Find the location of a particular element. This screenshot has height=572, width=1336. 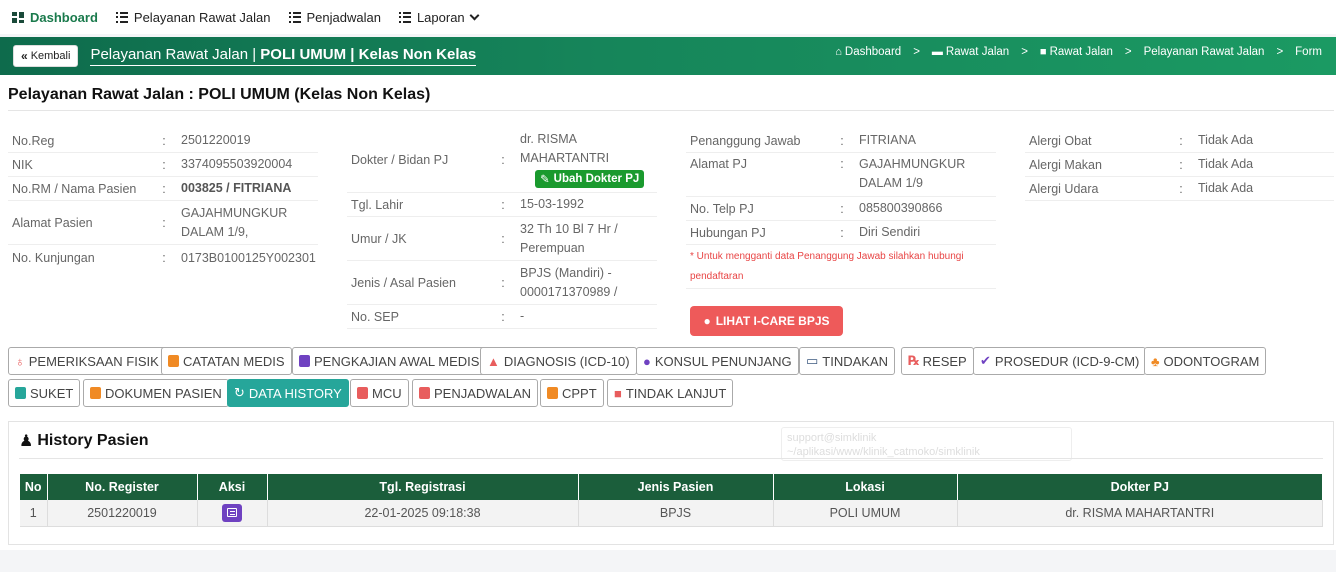

cell-aksi is located at coordinates (232, 513).